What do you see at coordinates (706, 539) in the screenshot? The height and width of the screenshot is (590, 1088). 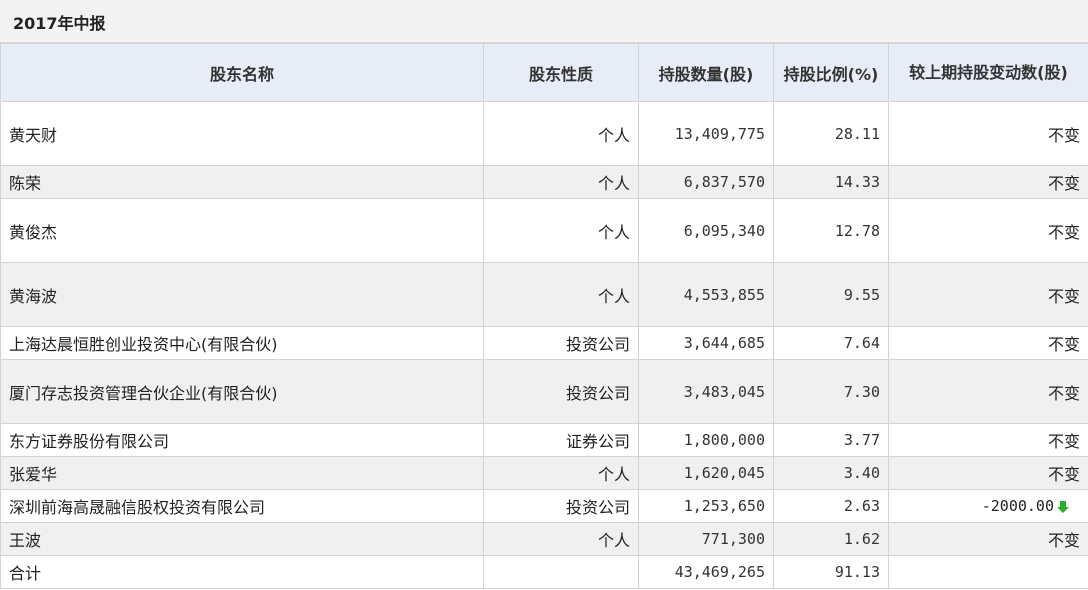 I see `holder-shares: 771,300` at bounding box center [706, 539].